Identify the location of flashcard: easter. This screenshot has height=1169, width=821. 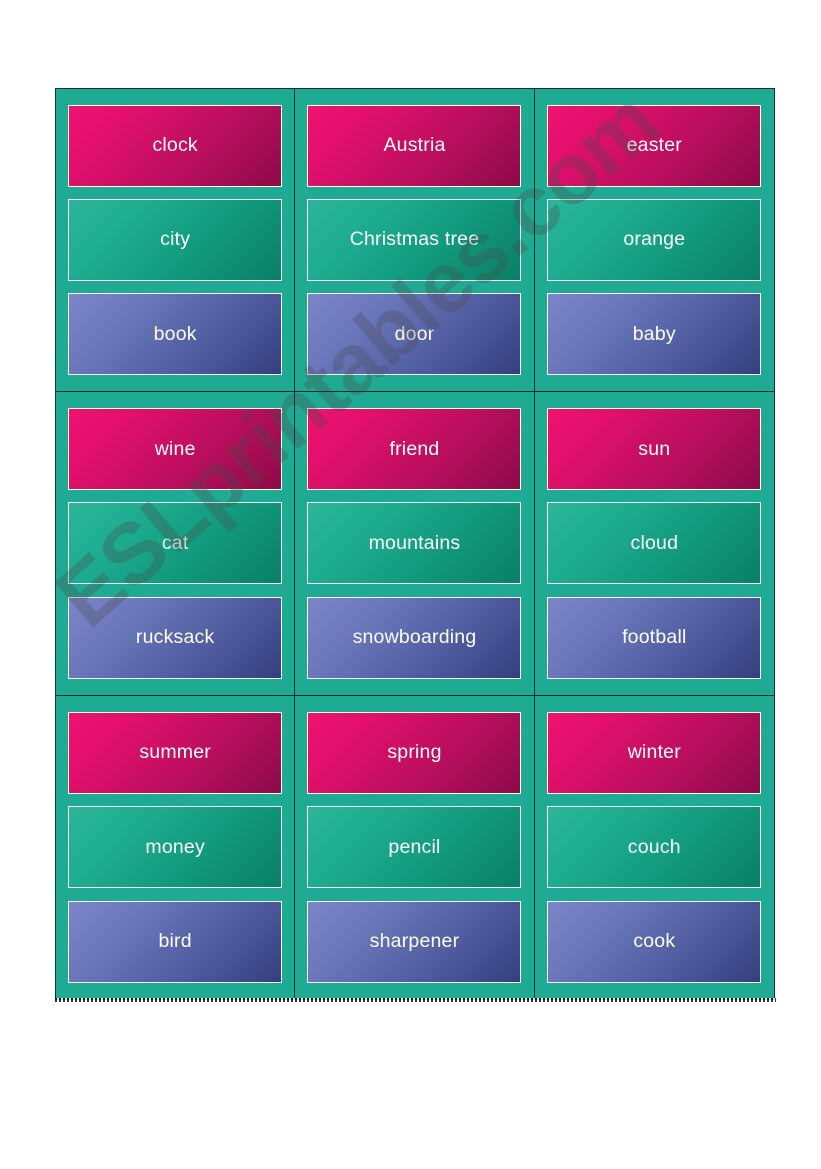
(654, 146).